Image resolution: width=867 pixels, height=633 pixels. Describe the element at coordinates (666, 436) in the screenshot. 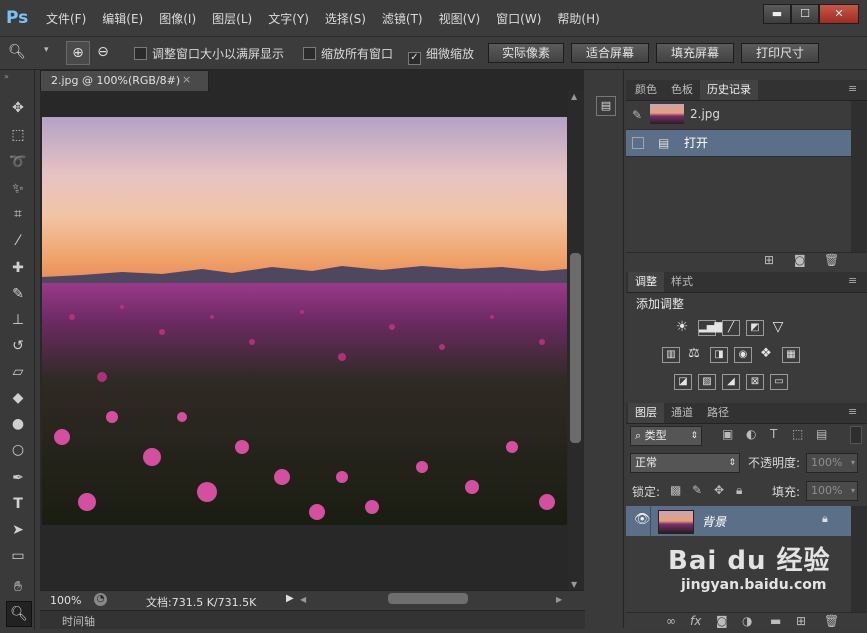

I see `layer-filter-kind: ⌕ 类型 ⇕` at that location.